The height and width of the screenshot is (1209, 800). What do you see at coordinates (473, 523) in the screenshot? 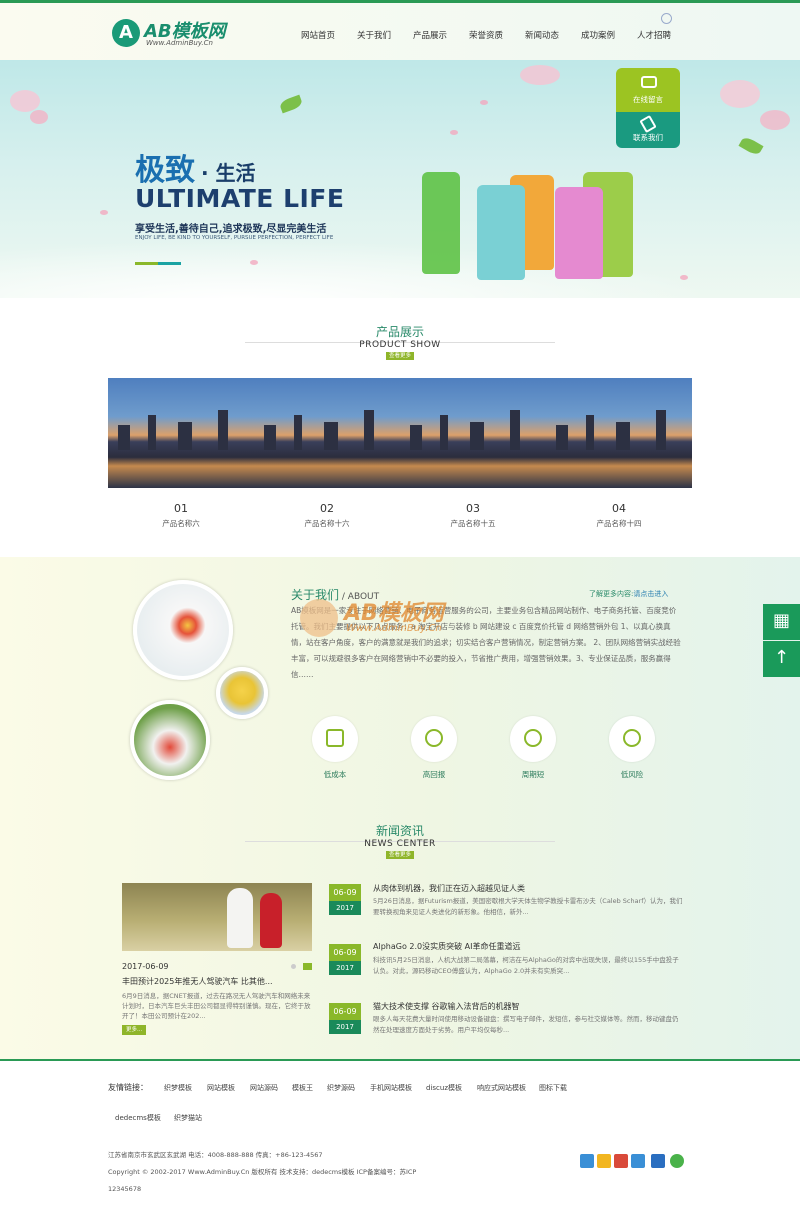
I see `product-name: 产品名称十五` at bounding box center [473, 523].